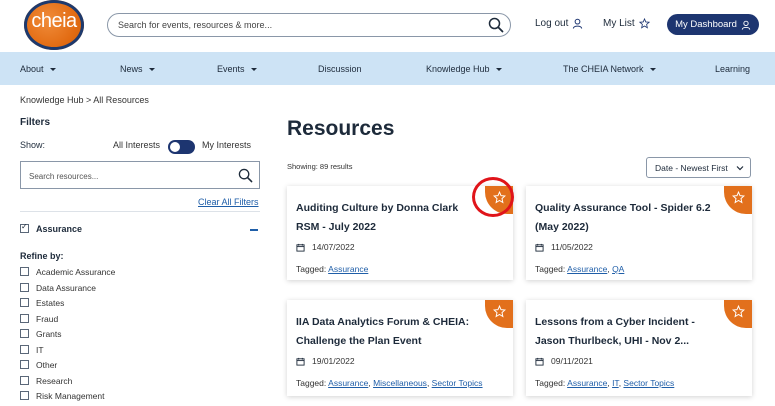 The width and height of the screenshot is (775, 406). What do you see at coordinates (228, 202) in the screenshot?
I see `clear-all-filters-link: Clear All Filters` at bounding box center [228, 202].